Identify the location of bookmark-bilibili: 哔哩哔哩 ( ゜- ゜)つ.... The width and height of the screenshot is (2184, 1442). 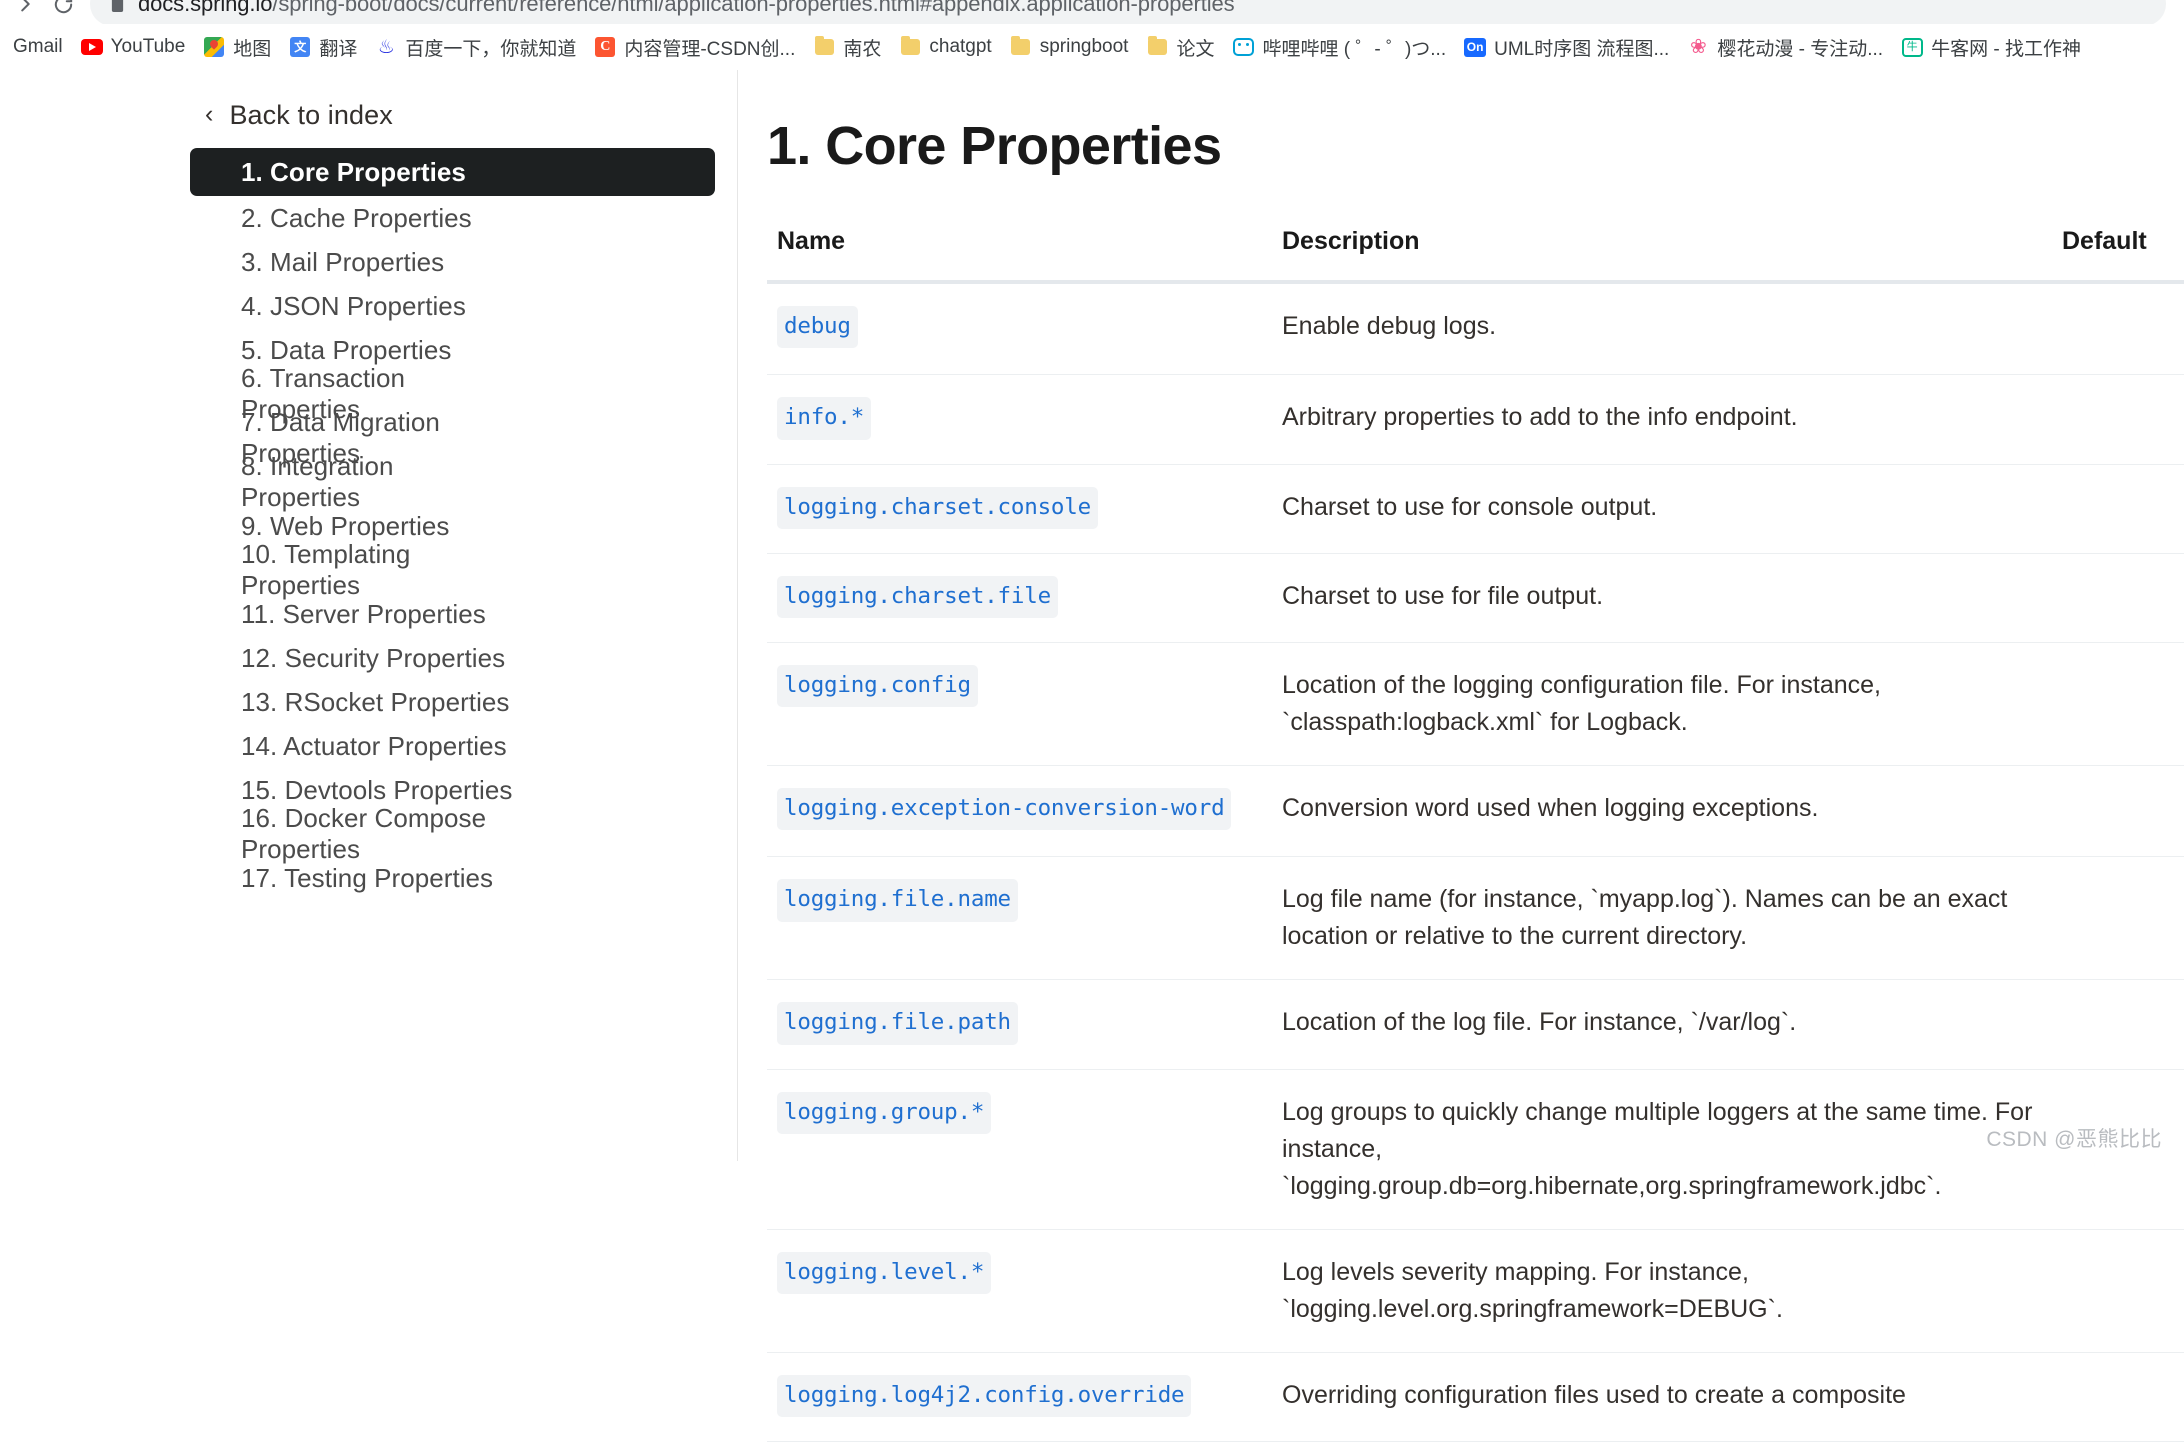
(1339, 47).